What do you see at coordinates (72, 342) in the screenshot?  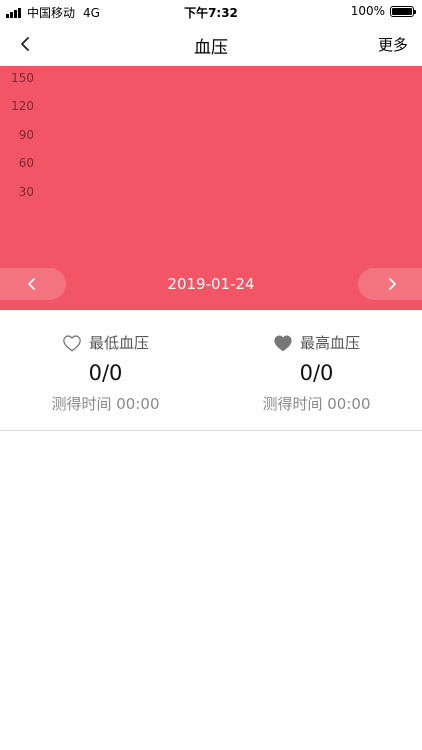 I see `heart-outline-icon` at bounding box center [72, 342].